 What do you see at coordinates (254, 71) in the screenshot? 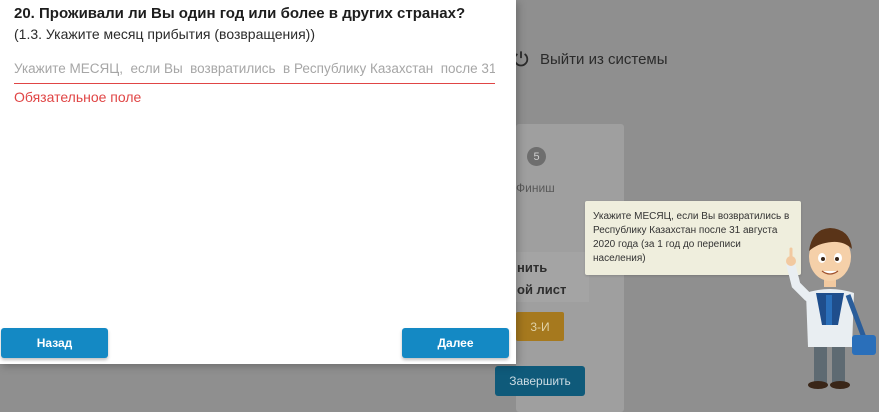
I see `month-input` at bounding box center [254, 71].